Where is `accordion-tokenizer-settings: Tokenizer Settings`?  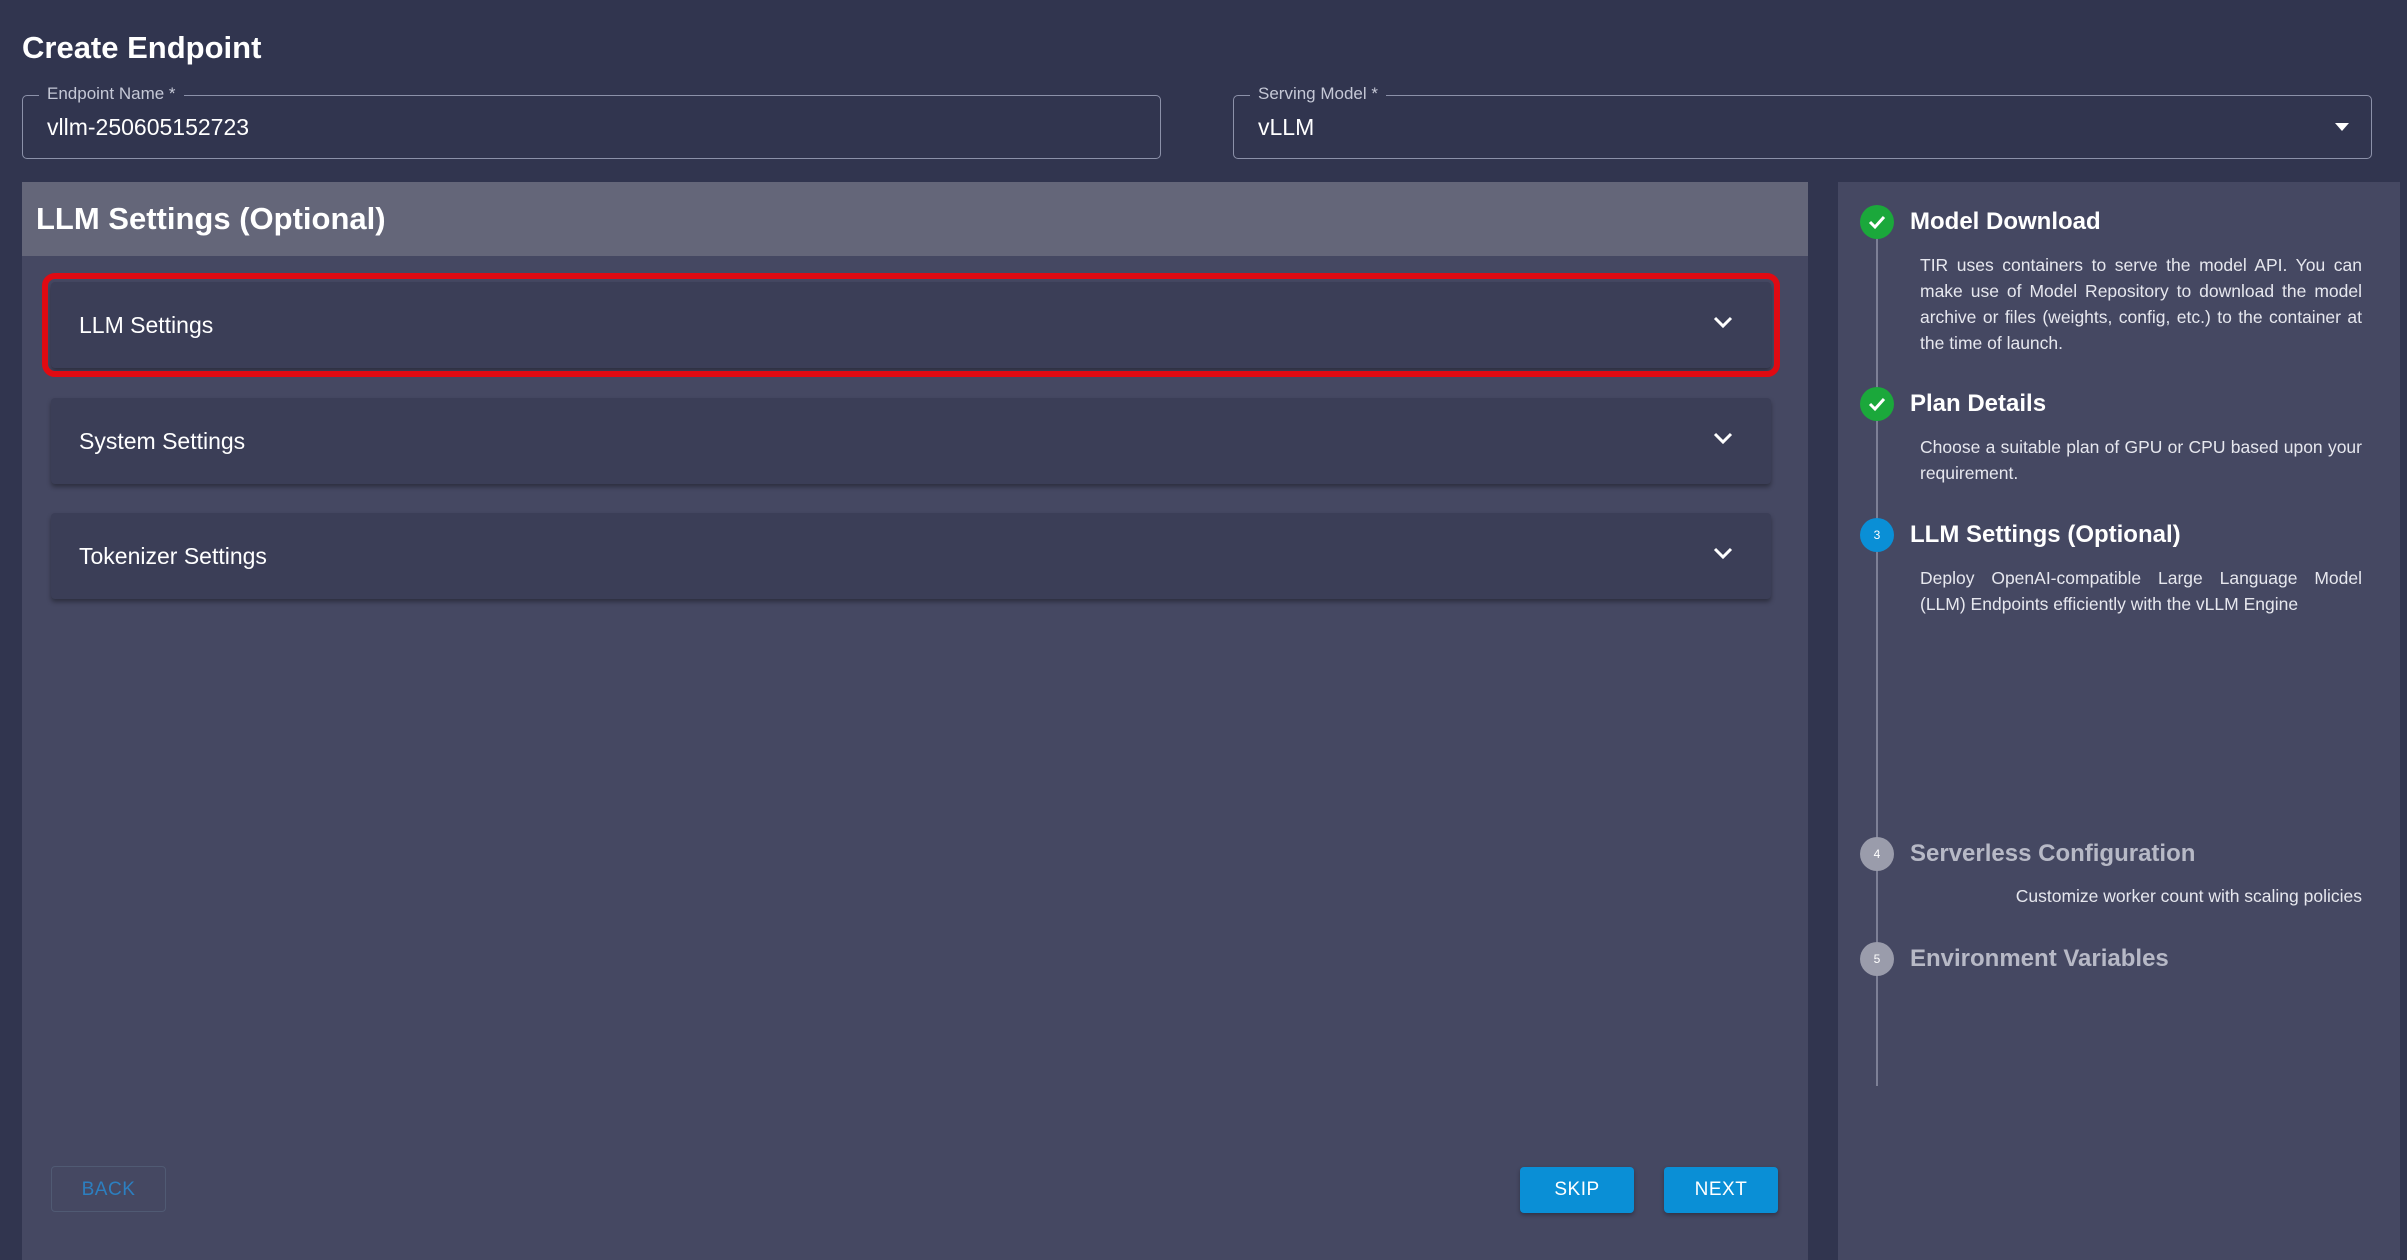
accordion-tokenizer-settings: Tokenizer Settings is located at coordinates (911, 556).